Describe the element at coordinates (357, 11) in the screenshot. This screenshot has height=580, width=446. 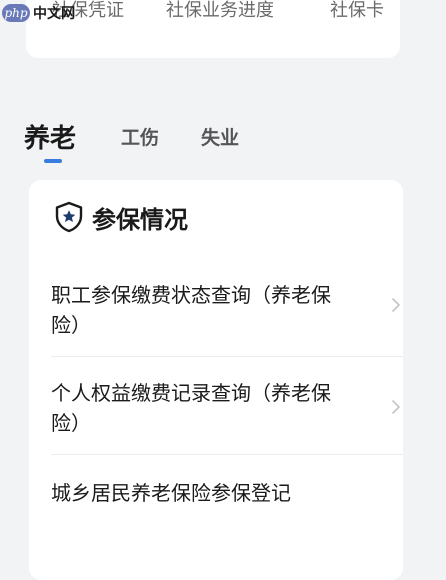
I see `service-social-security-card: 社保卡` at that location.